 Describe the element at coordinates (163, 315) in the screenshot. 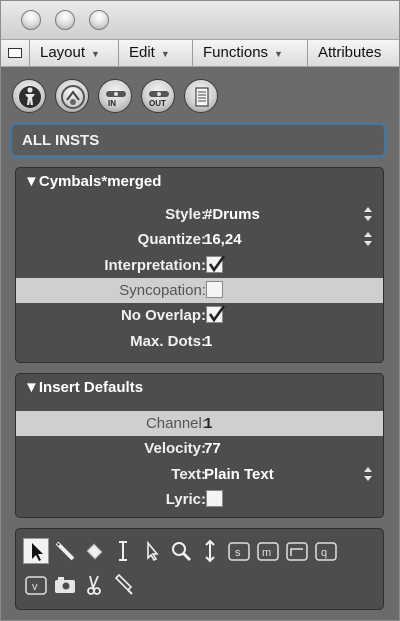

I see `no-overlap-label: No Overlap:` at that location.